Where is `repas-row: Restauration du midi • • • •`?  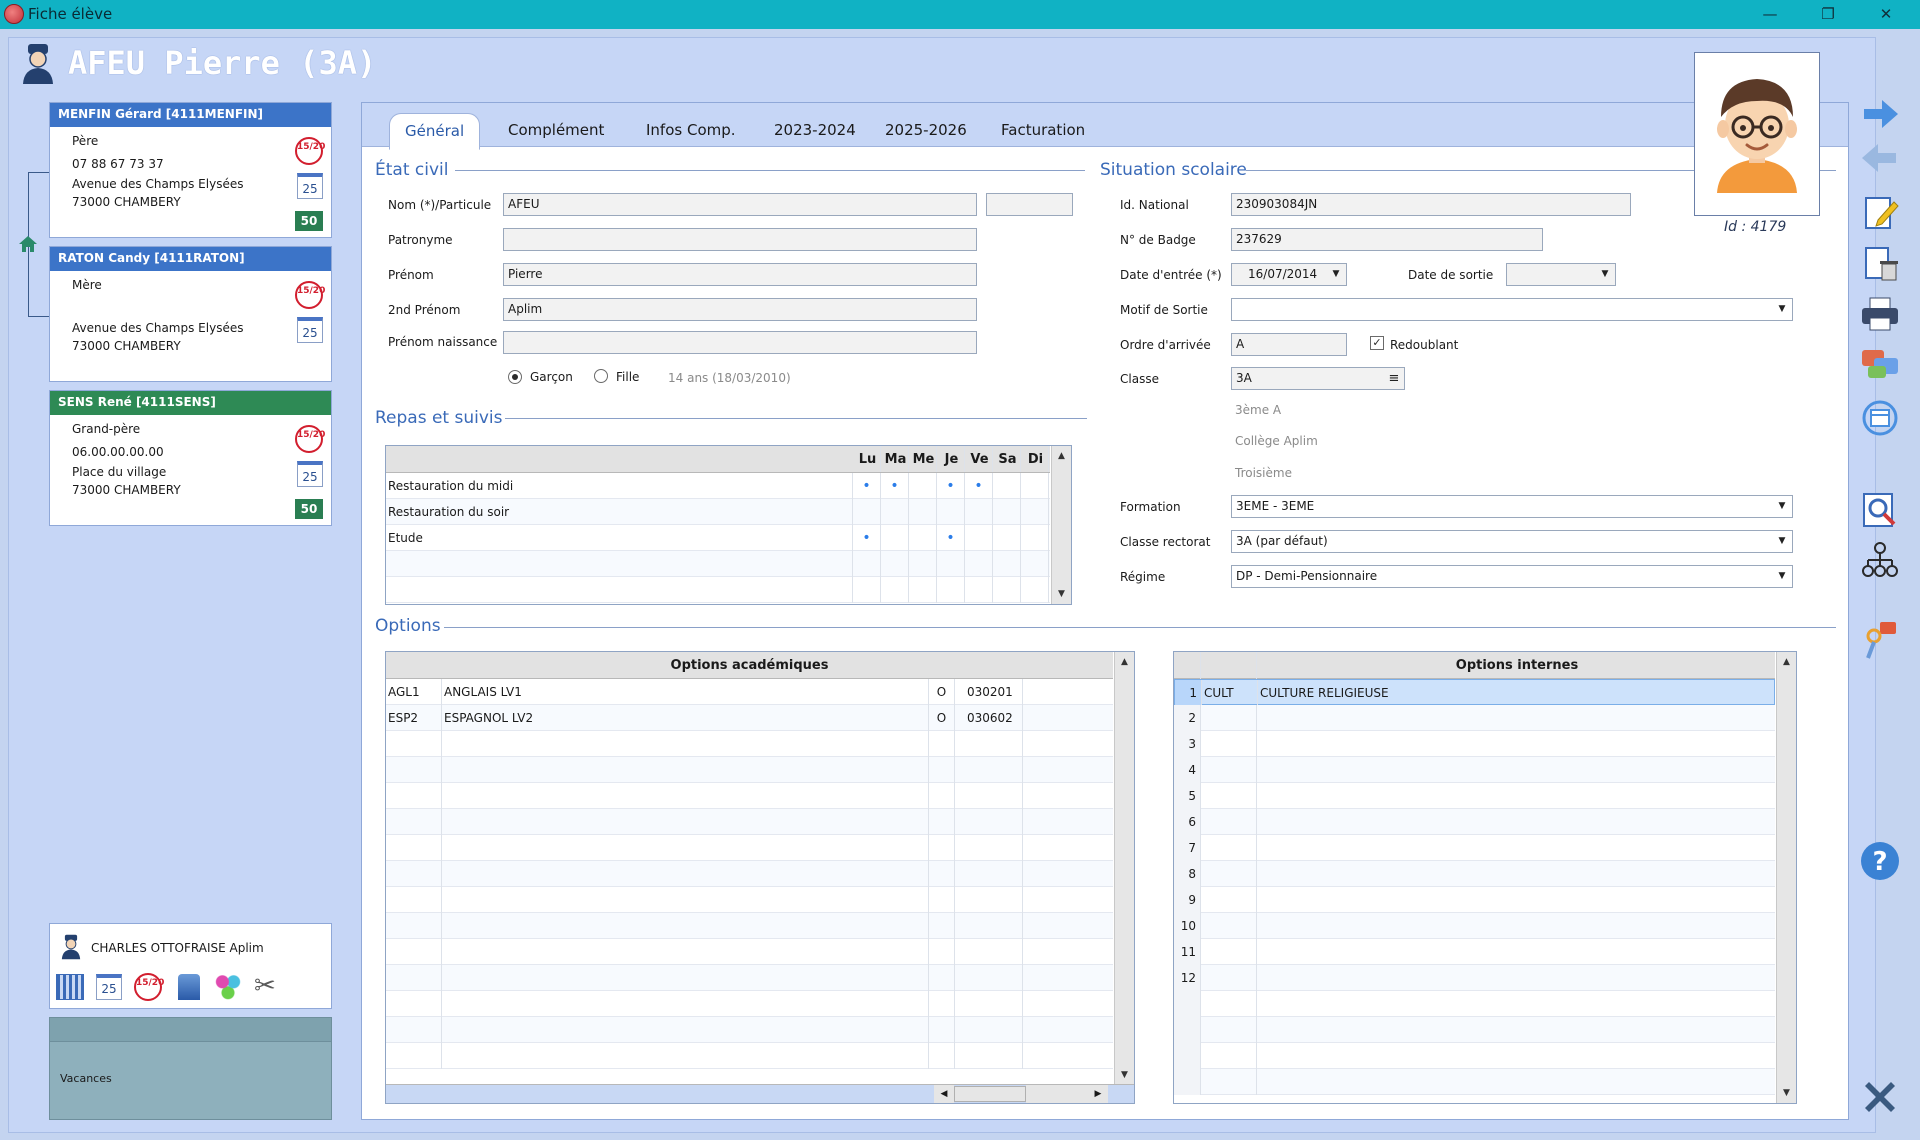 repas-row: Restauration du midi • • • • is located at coordinates (718, 486).